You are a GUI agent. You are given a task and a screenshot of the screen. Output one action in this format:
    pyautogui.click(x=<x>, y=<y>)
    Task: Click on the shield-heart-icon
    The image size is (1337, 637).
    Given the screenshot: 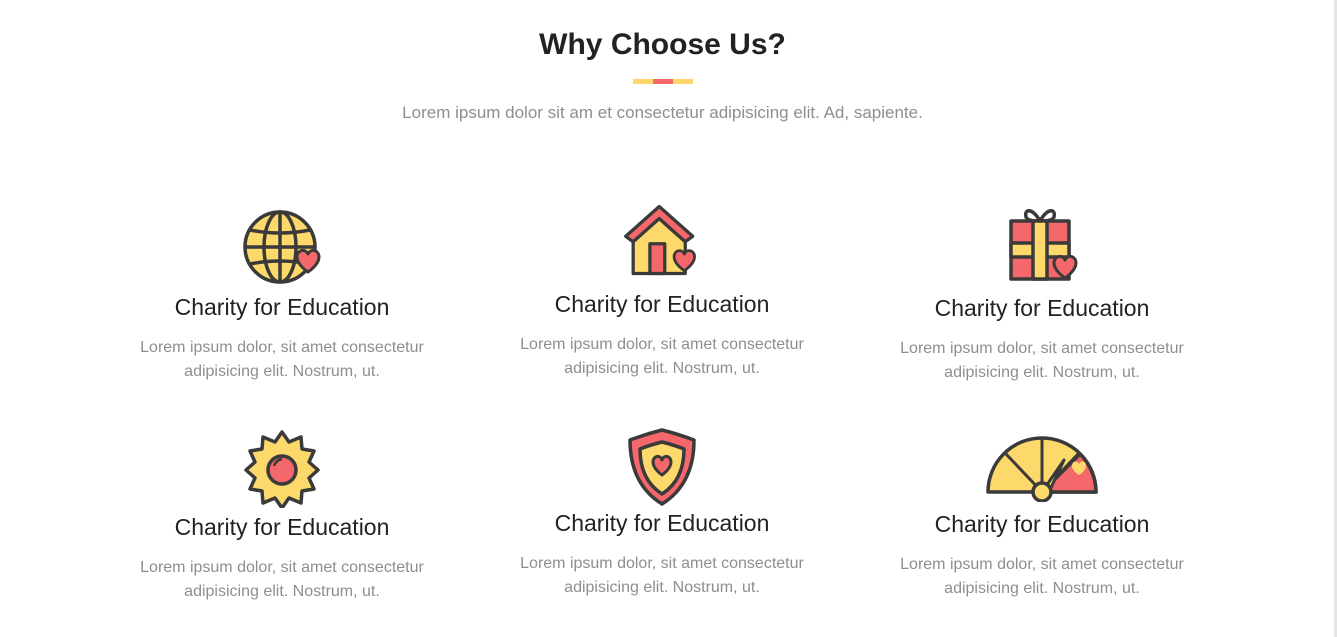 What is the action you would take?
    pyautogui.click(x=662, y=466)
    